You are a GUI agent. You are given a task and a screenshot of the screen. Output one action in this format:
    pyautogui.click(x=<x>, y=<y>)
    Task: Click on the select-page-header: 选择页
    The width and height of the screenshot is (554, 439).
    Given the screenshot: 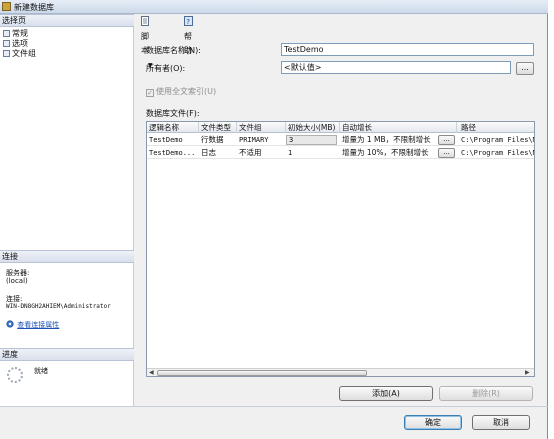 What is the action you would take?
    pyautogui.click(x=67, y=20)
    